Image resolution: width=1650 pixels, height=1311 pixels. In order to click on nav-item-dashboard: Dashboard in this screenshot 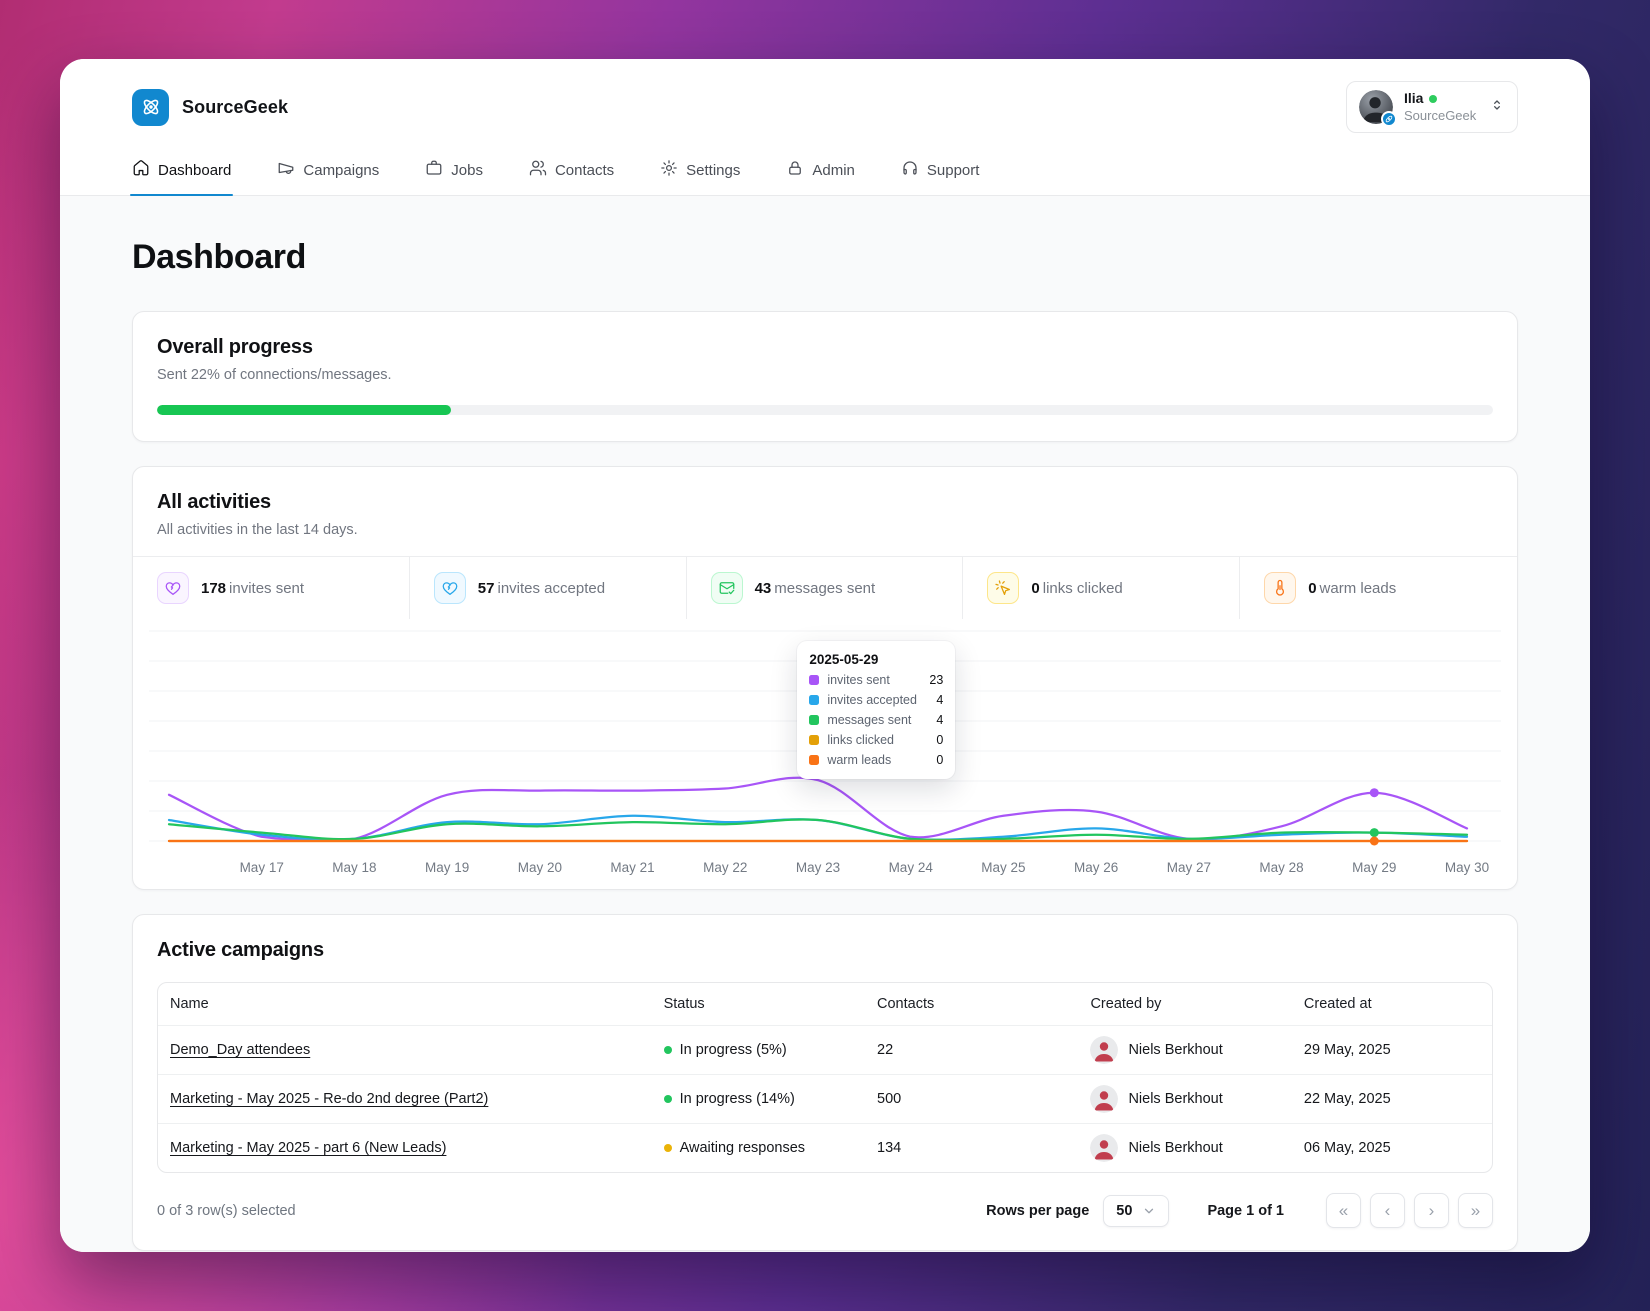, I will do `click(181, 177)`.